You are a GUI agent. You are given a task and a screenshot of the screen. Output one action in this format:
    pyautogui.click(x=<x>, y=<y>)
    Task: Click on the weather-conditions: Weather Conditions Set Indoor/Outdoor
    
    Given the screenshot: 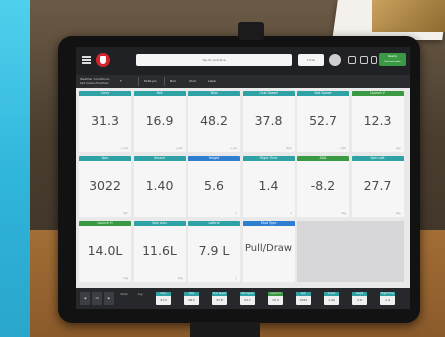 What is the action you would take?
    pyautogui.click(x=95, y=81)
    